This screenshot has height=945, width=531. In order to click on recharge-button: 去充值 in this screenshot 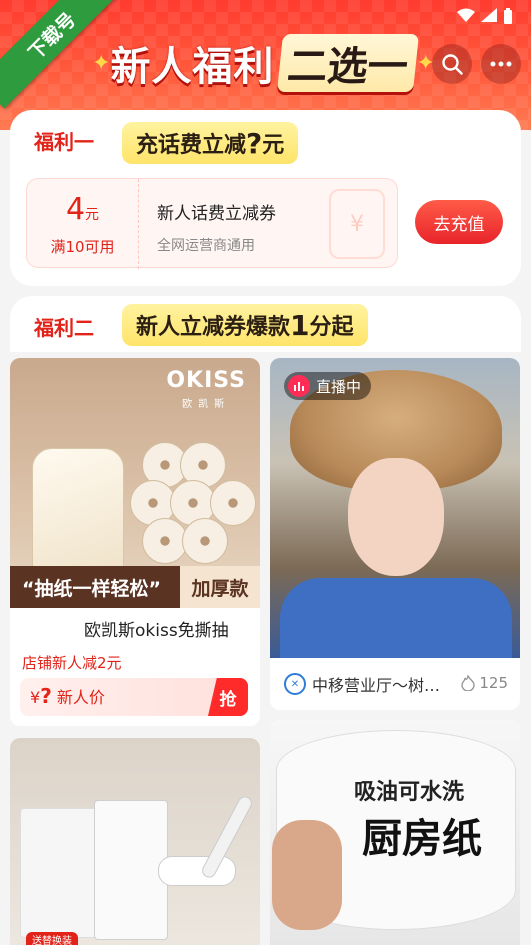, I will do `click(459, 222)`.